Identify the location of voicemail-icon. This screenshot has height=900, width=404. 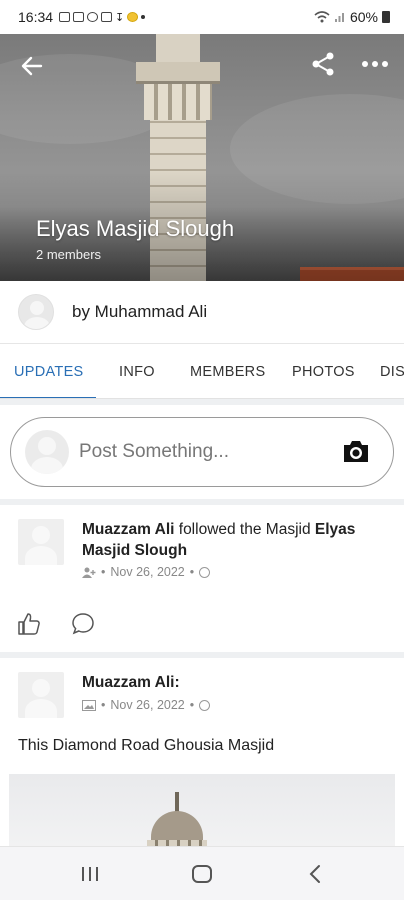
(79, 17).